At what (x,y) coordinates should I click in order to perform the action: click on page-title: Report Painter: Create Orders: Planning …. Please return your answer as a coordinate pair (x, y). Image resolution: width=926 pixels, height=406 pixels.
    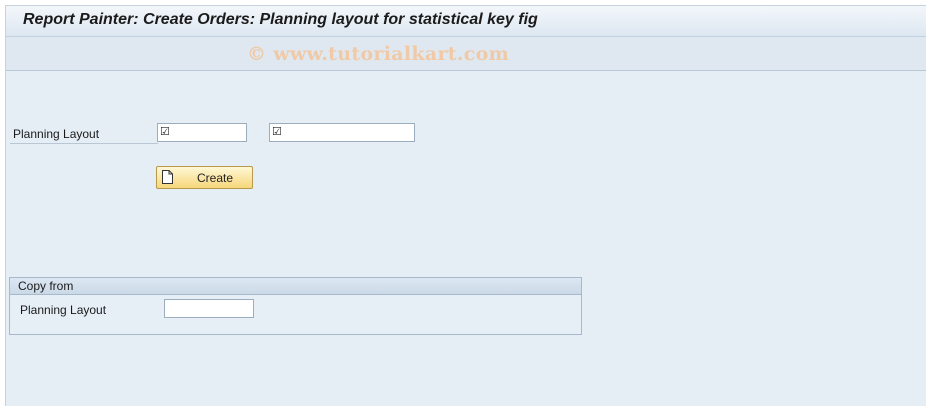
    Looking at the image, I should click on (280, 19).